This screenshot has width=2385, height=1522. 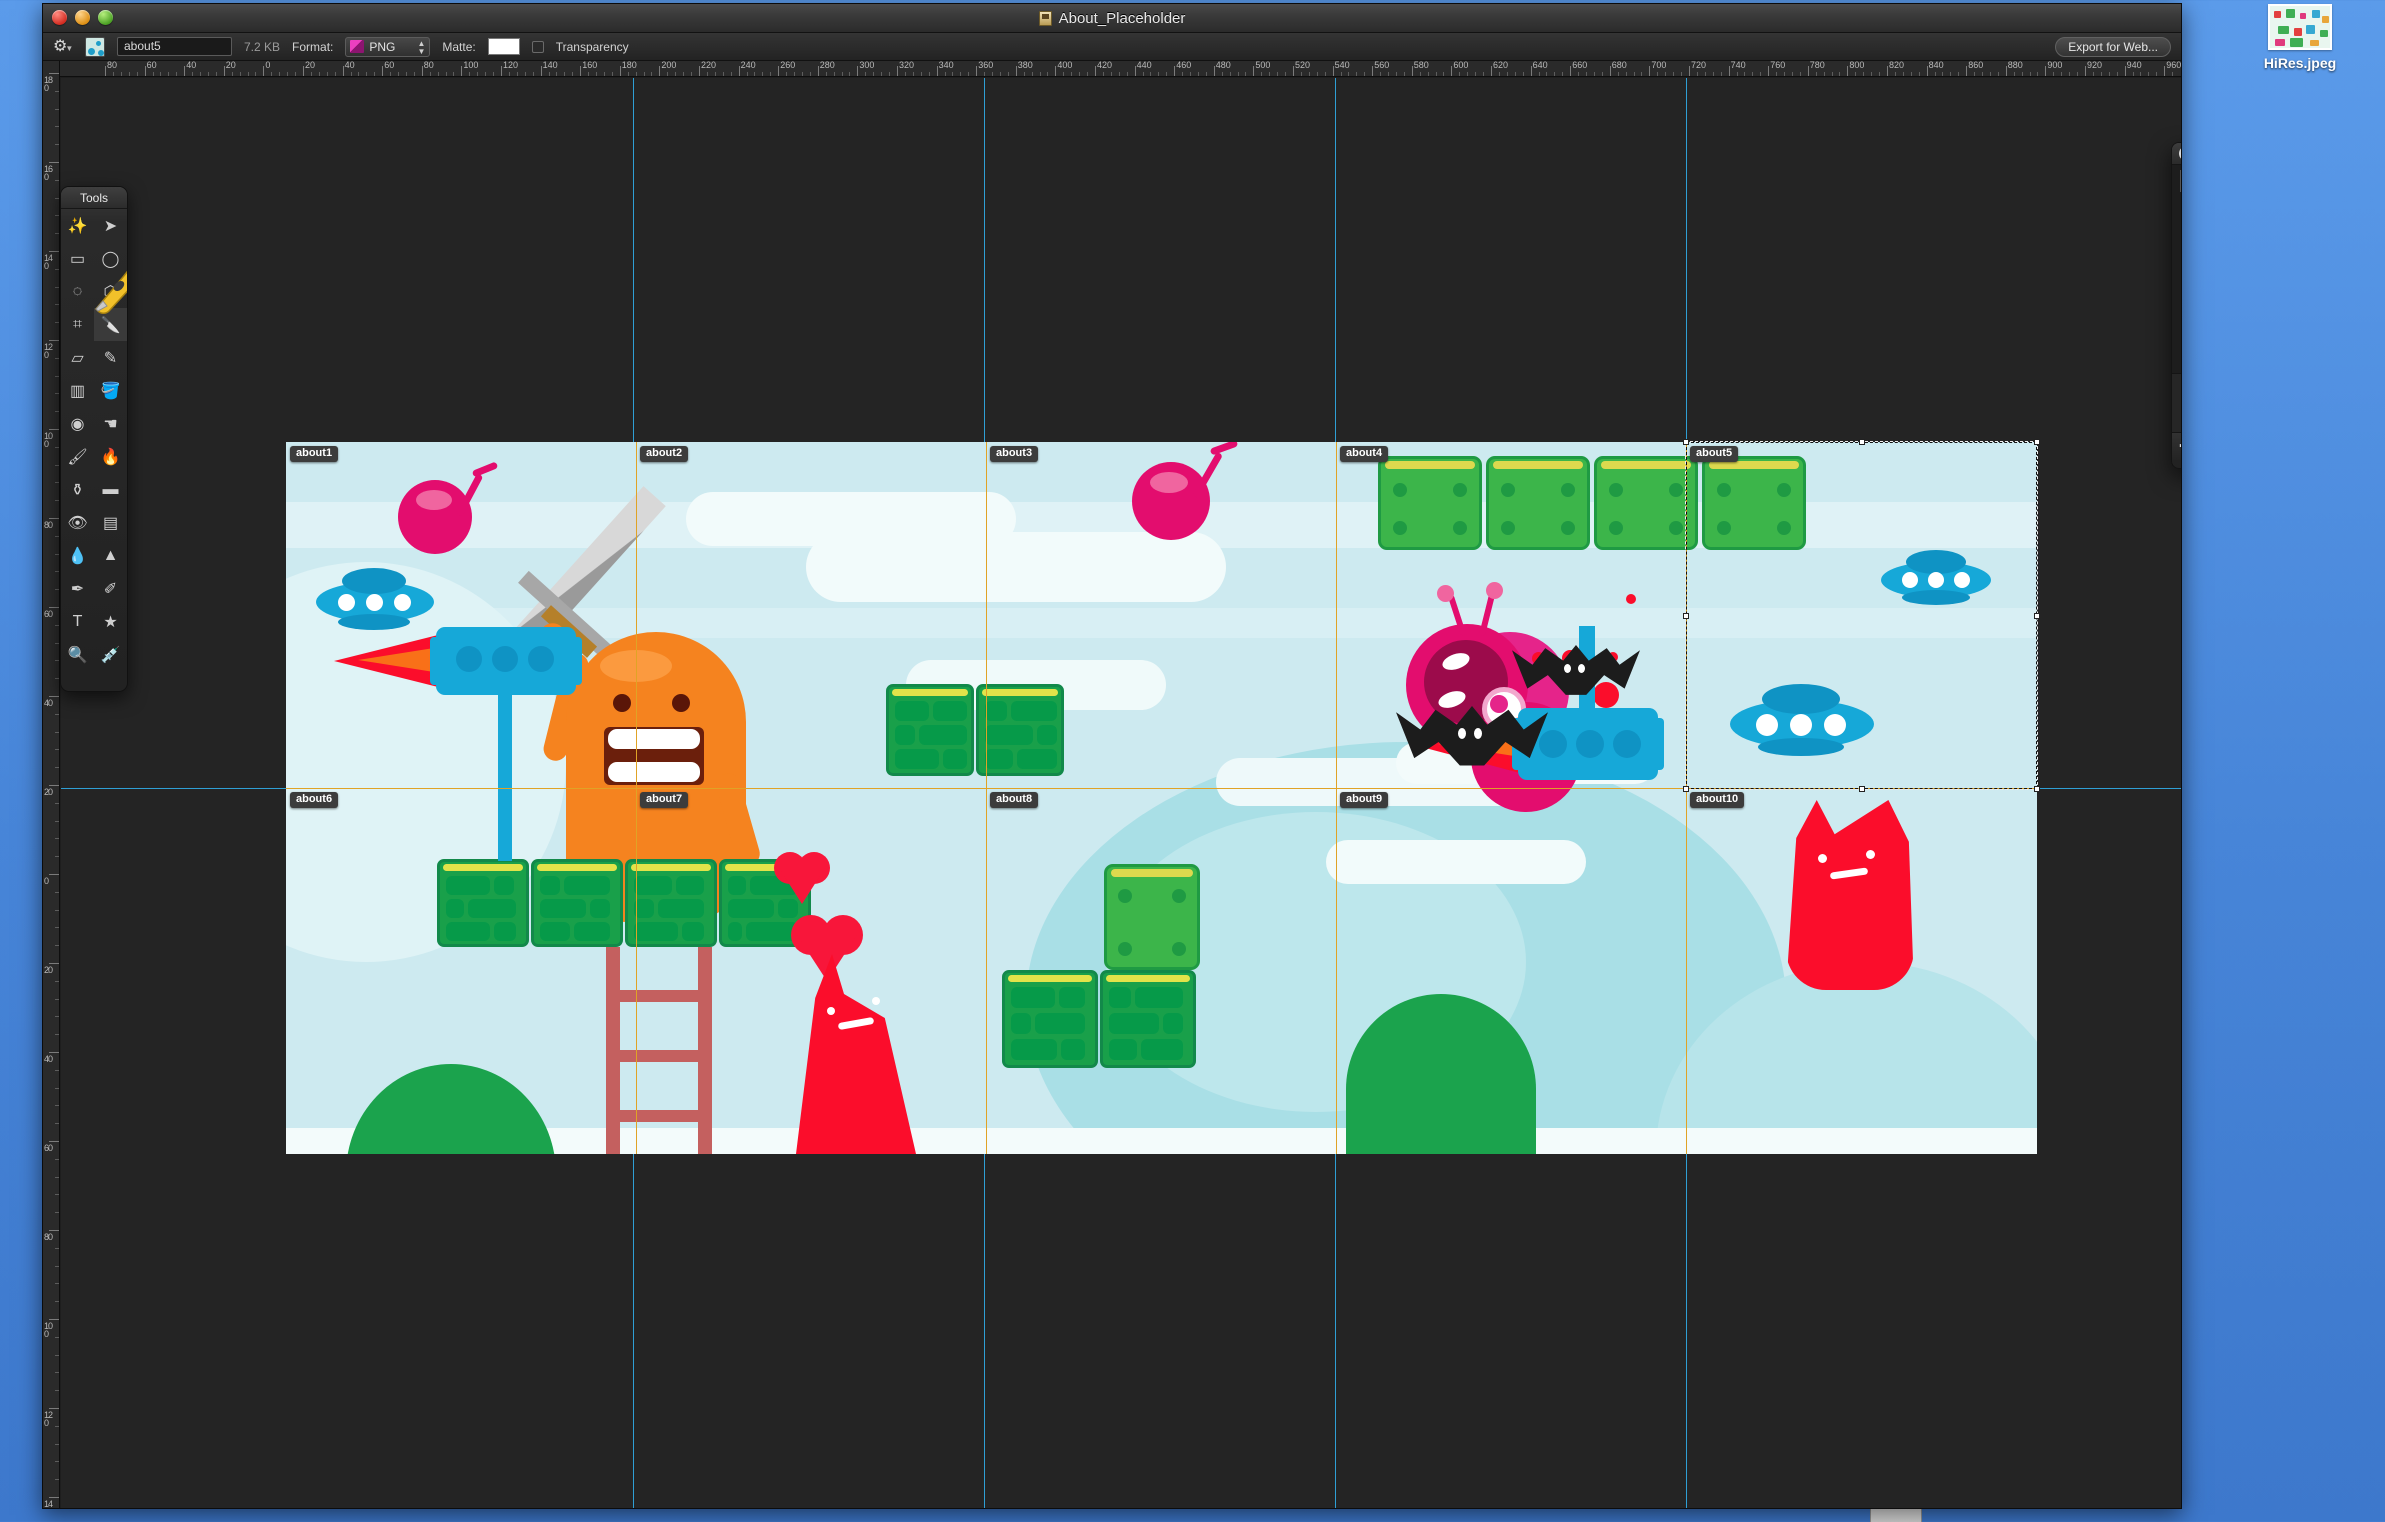 I want to click on dodge-tool-icon: 🖌, so click(x=77, y=456).